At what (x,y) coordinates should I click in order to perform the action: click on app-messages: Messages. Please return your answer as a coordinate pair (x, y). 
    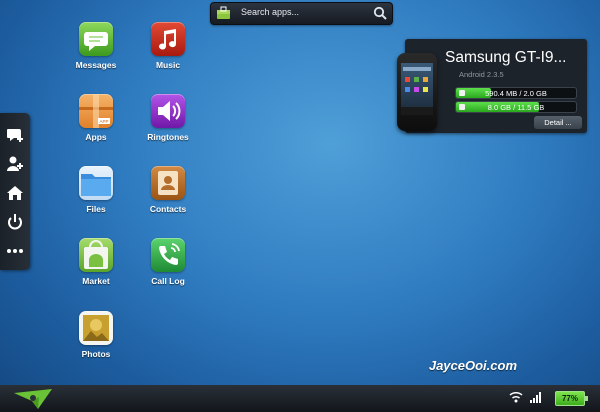
    Looking at the image, I should click on (96, 46).